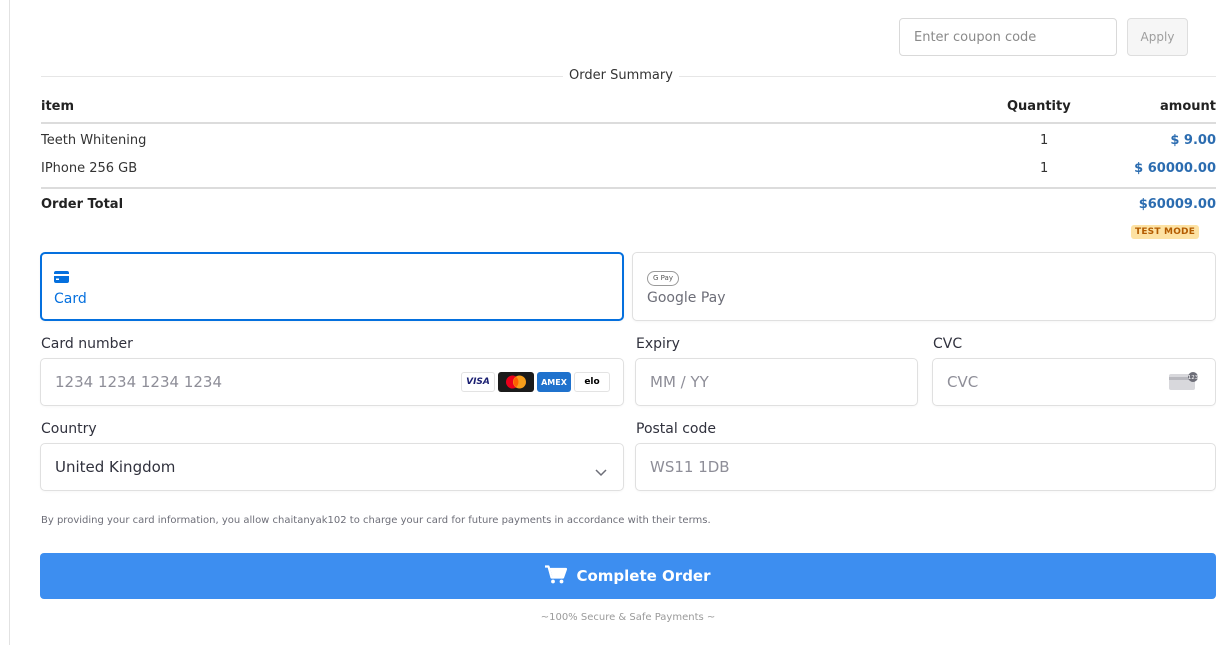  What do you see at coordinates (556, 576) in the screenshot?
I see `cart-icon` at bounding box center [556, 576].